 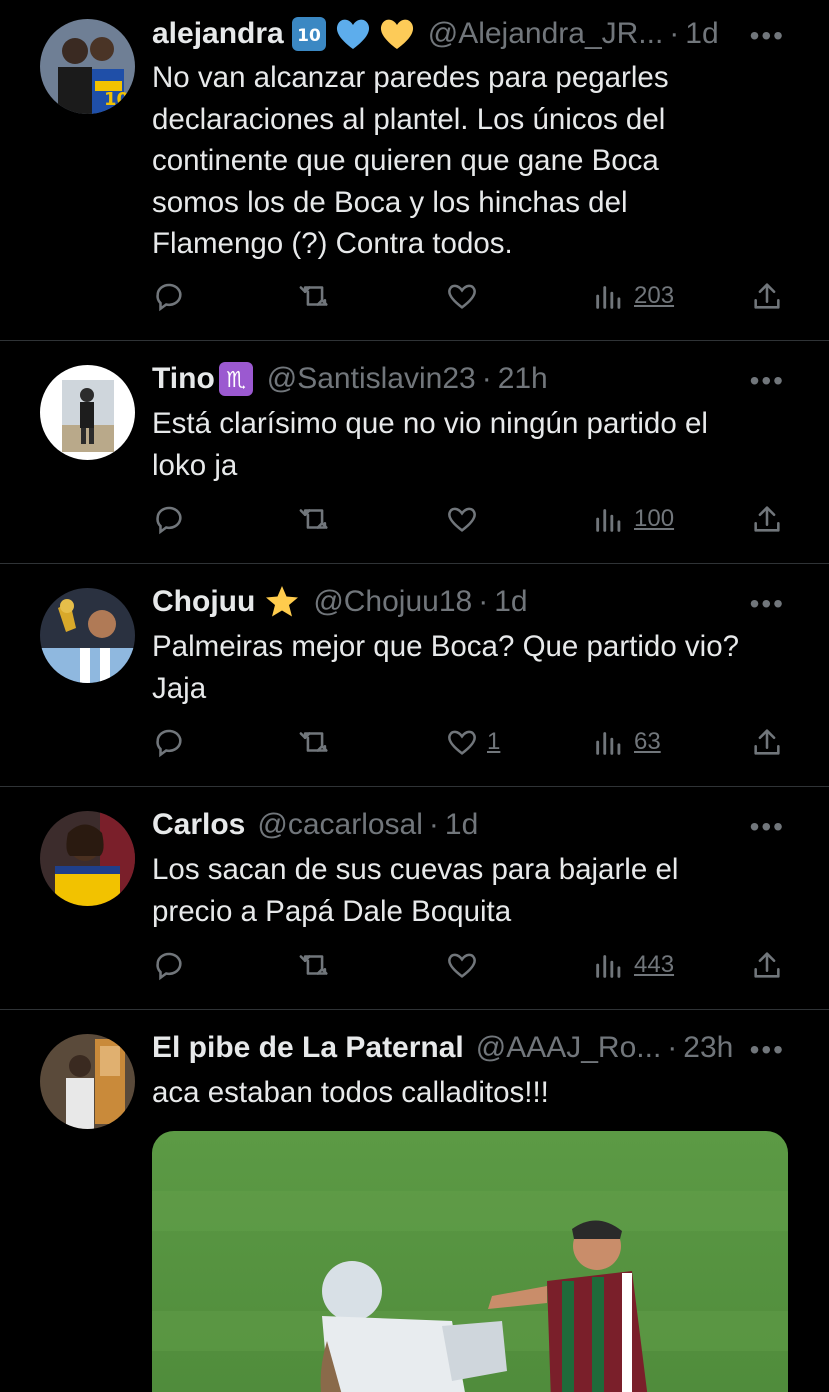 What do you see at coordinates (523, 379) in the screenshot?
I see `timestamp: 21h` at bounding box center [523, 379].